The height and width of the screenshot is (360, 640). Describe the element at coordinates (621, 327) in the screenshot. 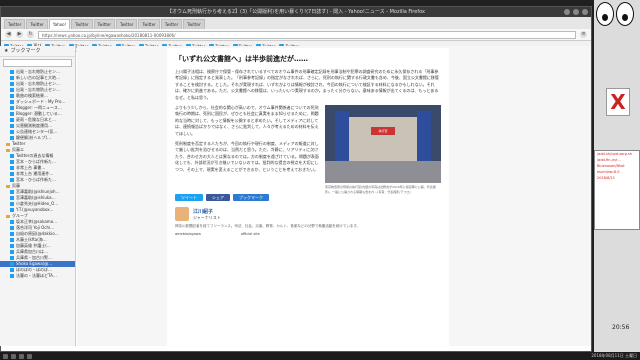

I see `desktop-clock: 20:56` at that location.